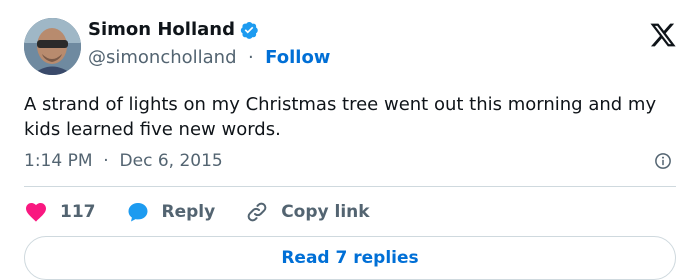  I want to click on author-display-name: Simon Holland, so click(161, 30).